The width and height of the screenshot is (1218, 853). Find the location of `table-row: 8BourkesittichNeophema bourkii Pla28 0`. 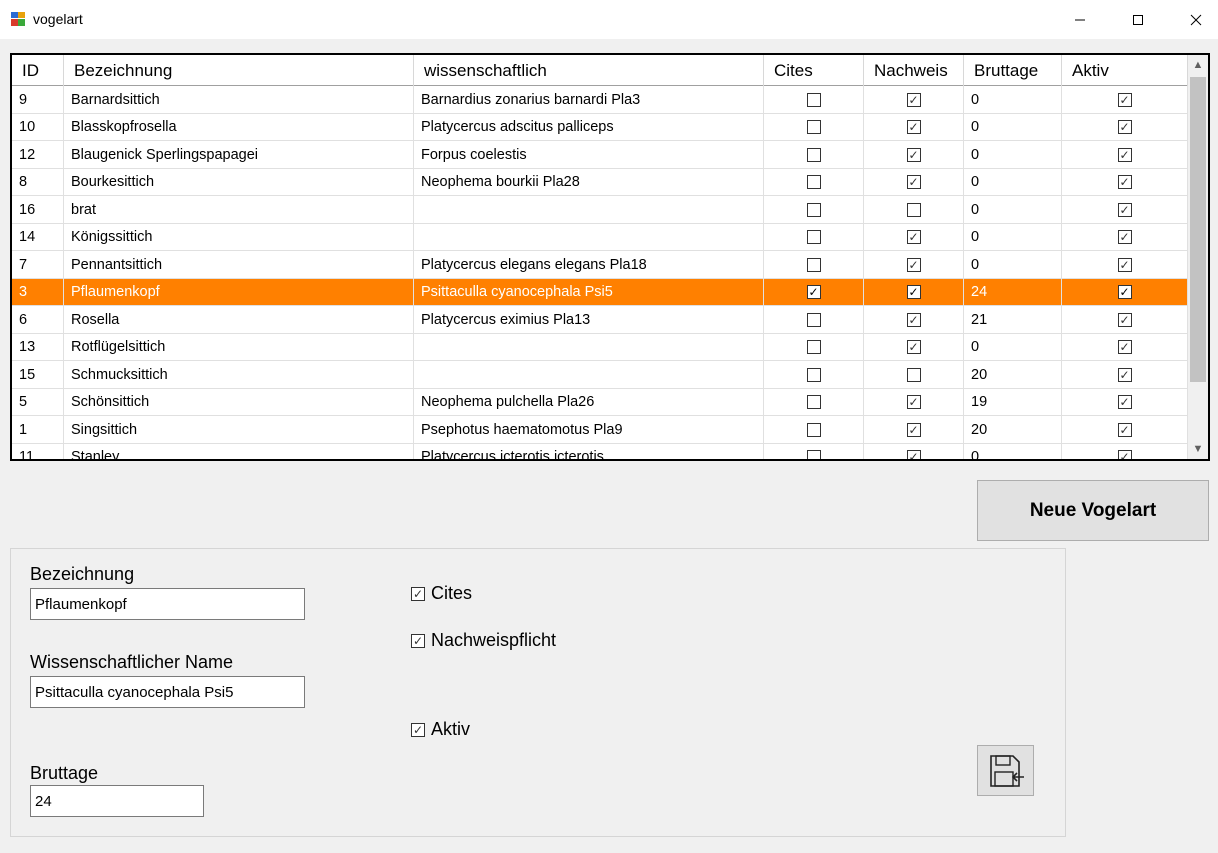

table-row: 8BourkesittichNeophema bourkii Pla28 0 is located at coordinates (600, 182).